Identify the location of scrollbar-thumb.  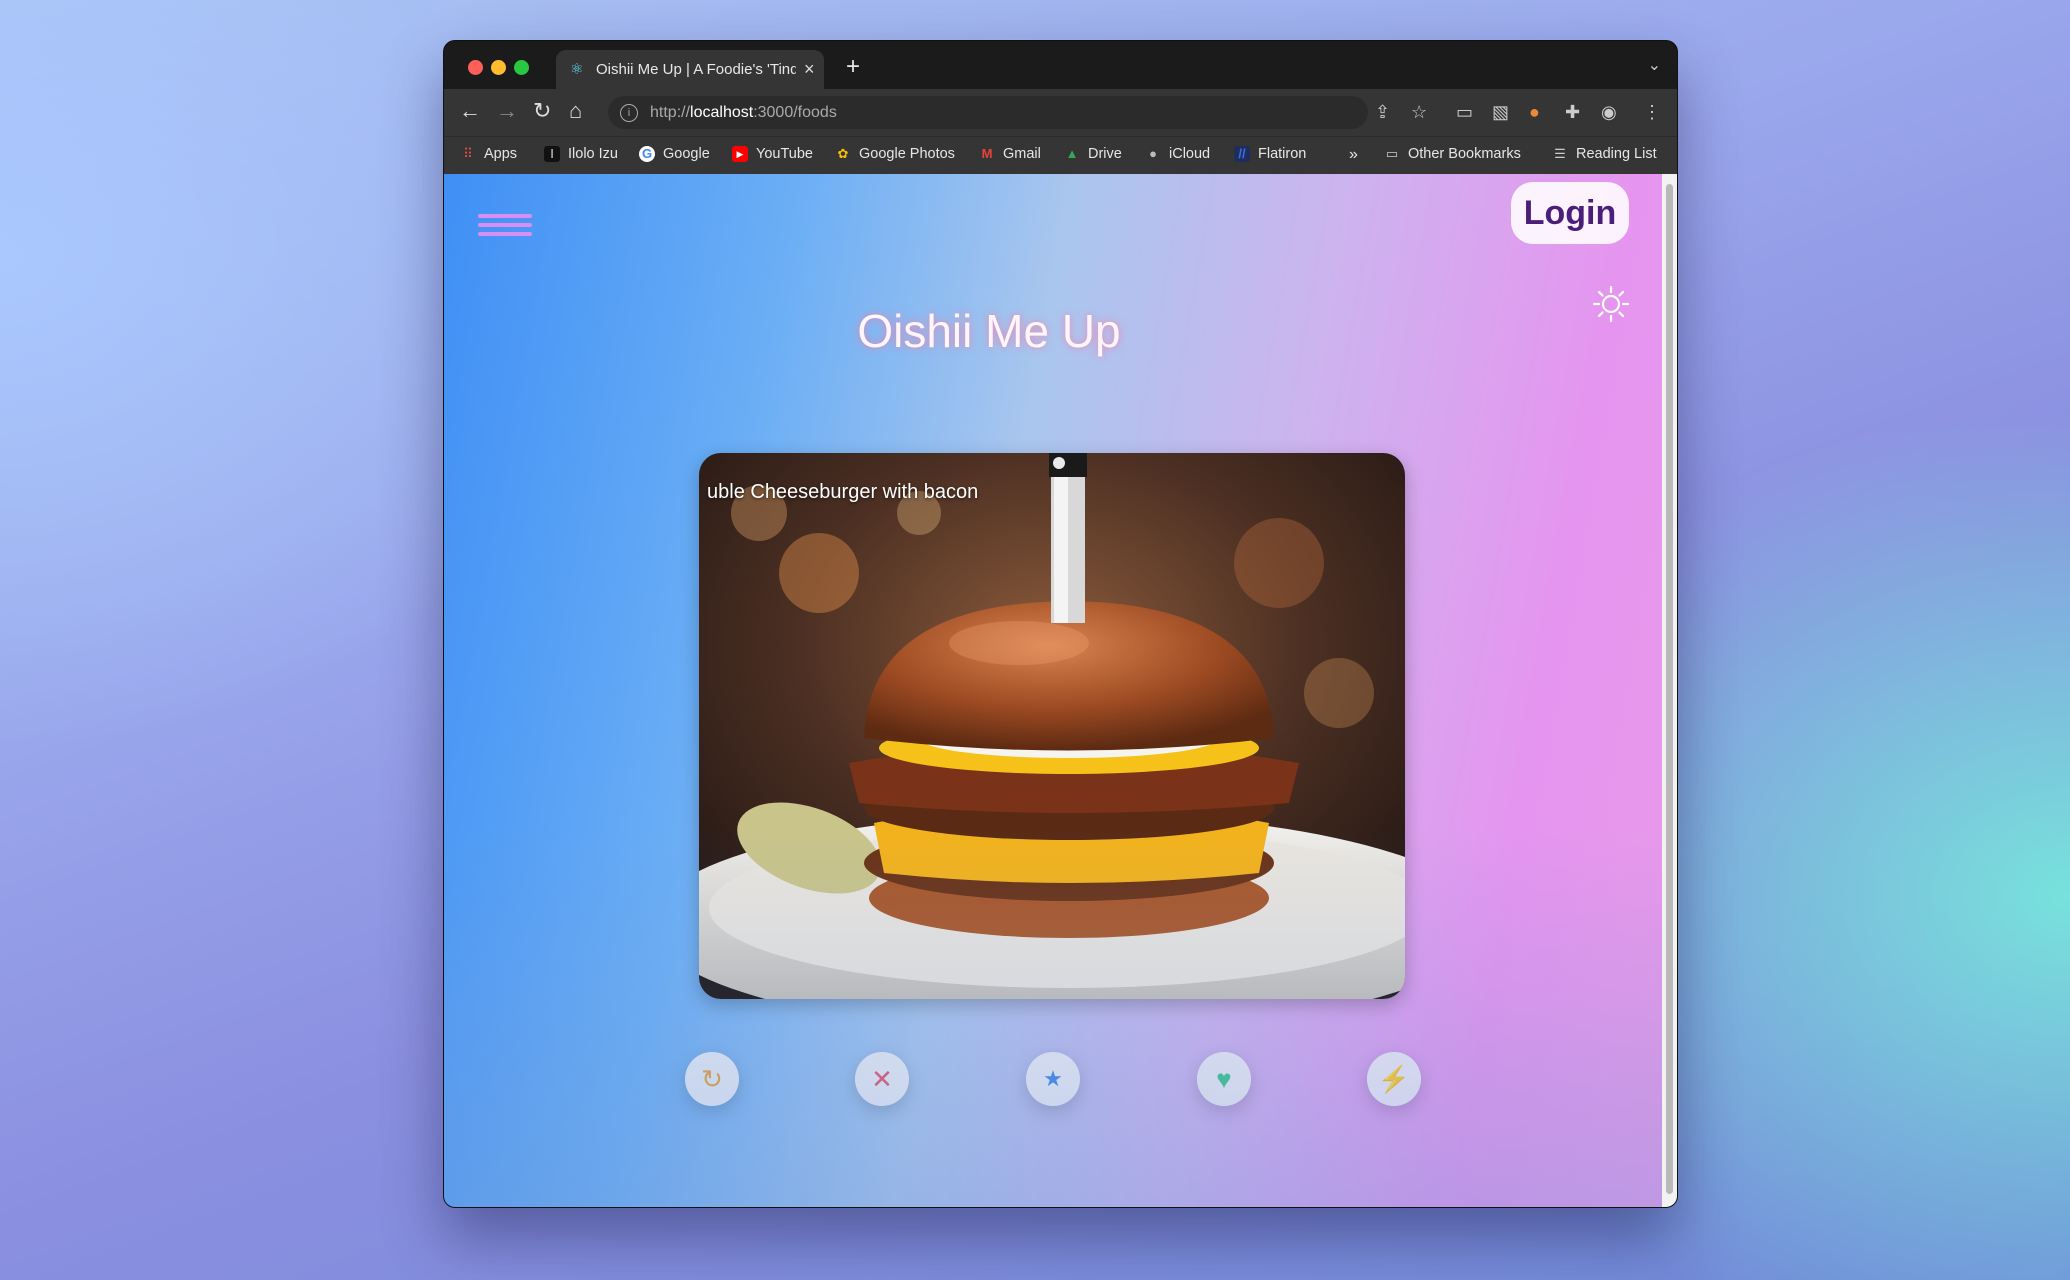
(1669, 689).